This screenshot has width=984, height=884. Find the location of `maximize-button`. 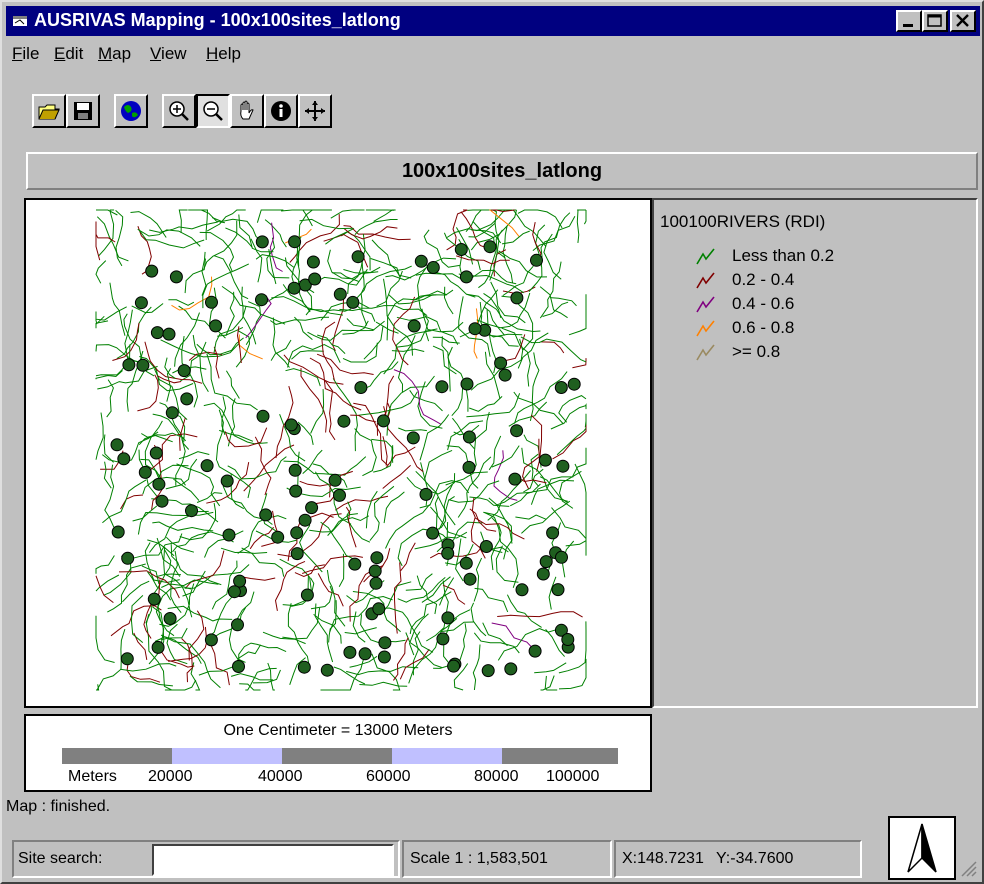

maximize-button is located at coordinates (935, 21).